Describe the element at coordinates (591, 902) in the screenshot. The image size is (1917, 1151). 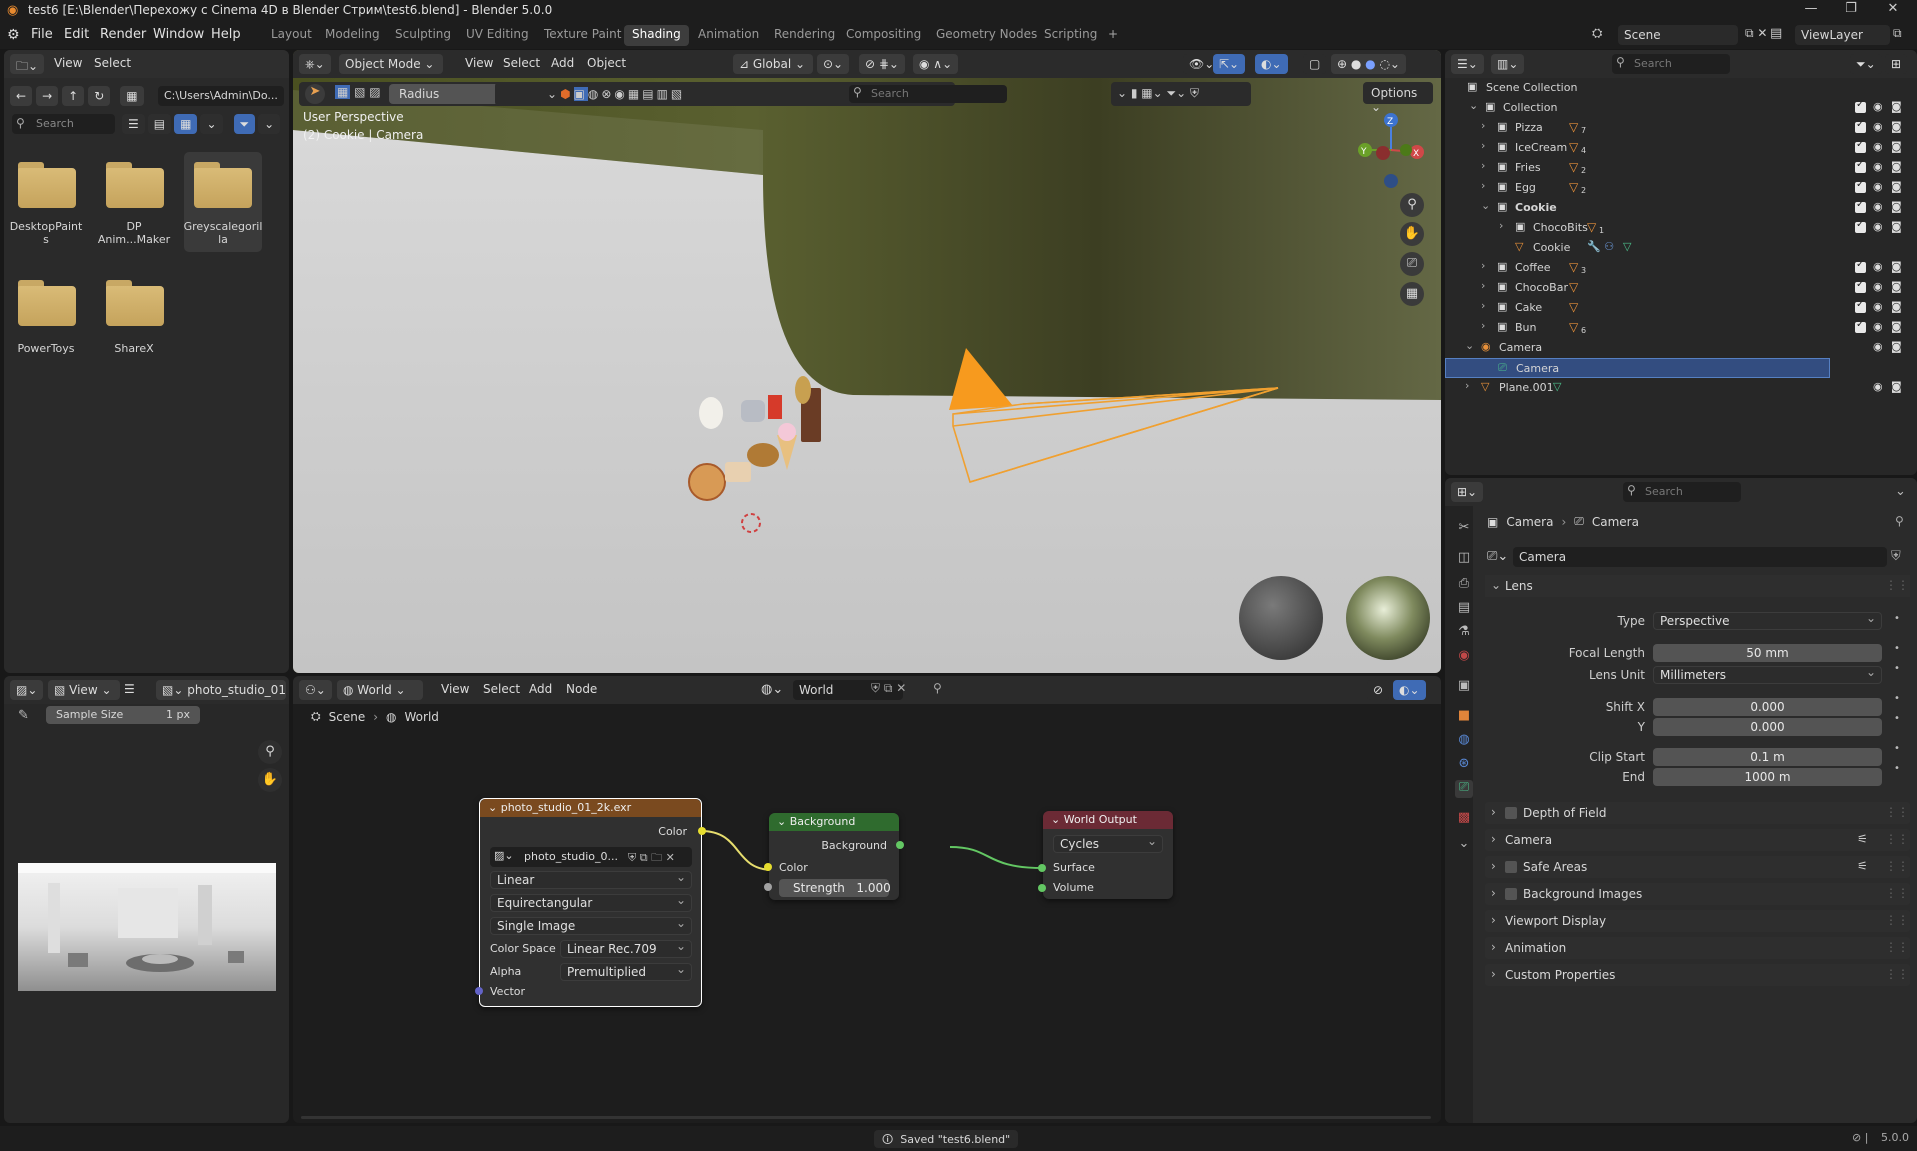
I see `projection-dropdown: Equirectangular` at that location.